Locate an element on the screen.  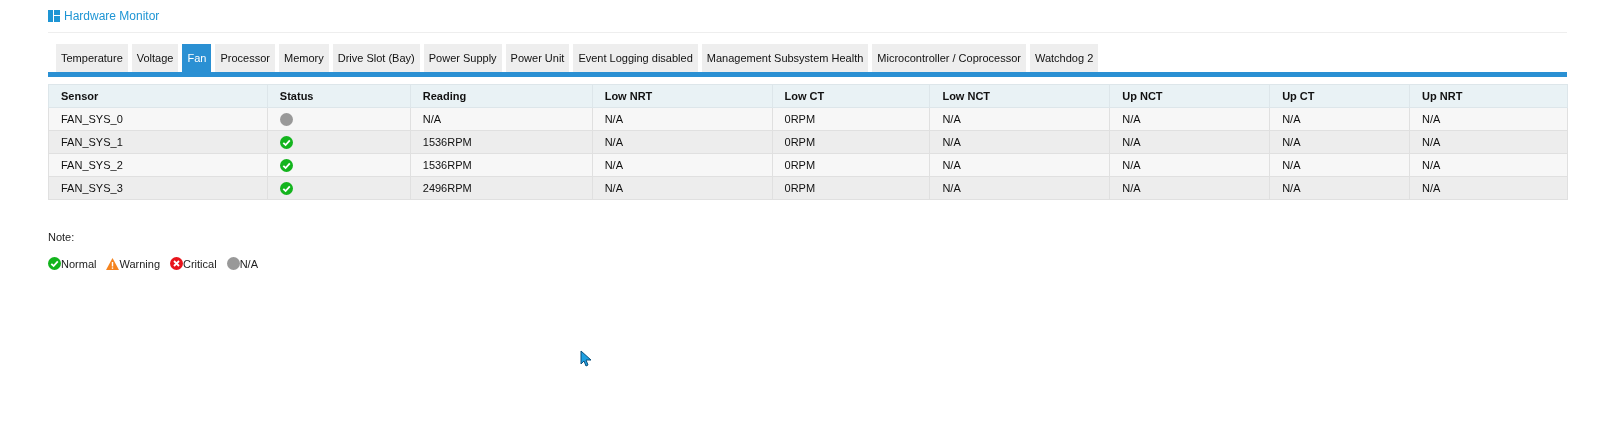
table-cell: 2496RPM is located at coordinates (447, 187).